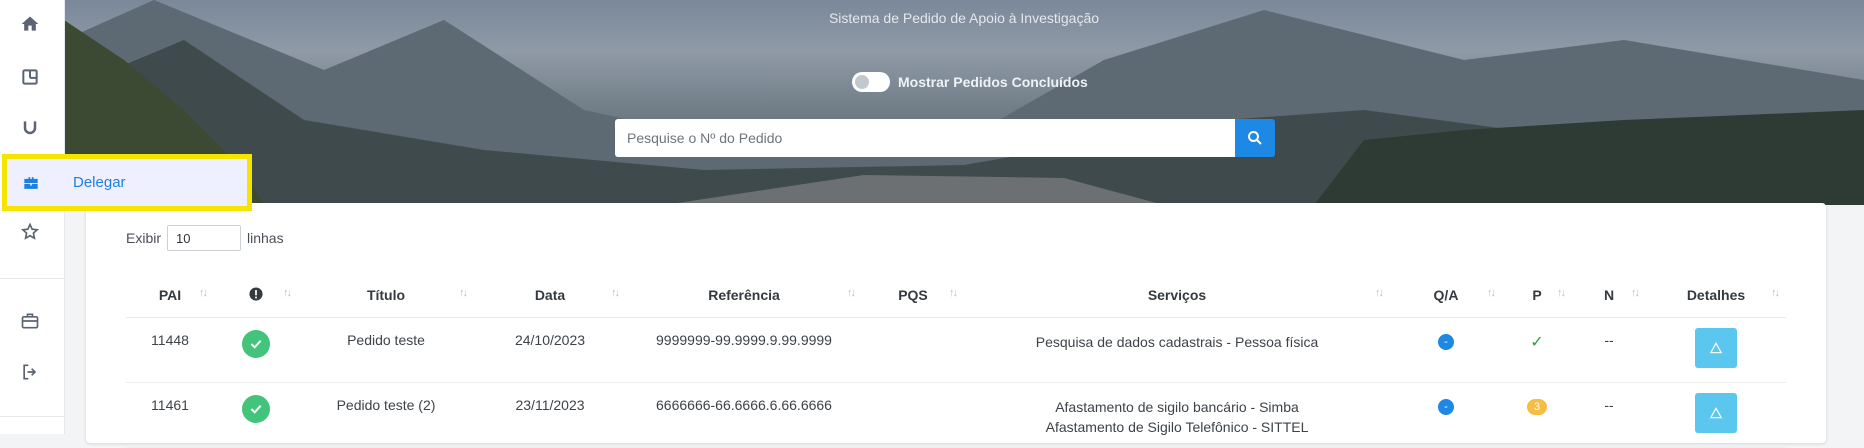 This screenshot has height=448, width=1864. What do you see at coordinates (170, 295) in the screenshot?
I see `col-pai: PAI ↑↓` at bounding box center [170, 295].